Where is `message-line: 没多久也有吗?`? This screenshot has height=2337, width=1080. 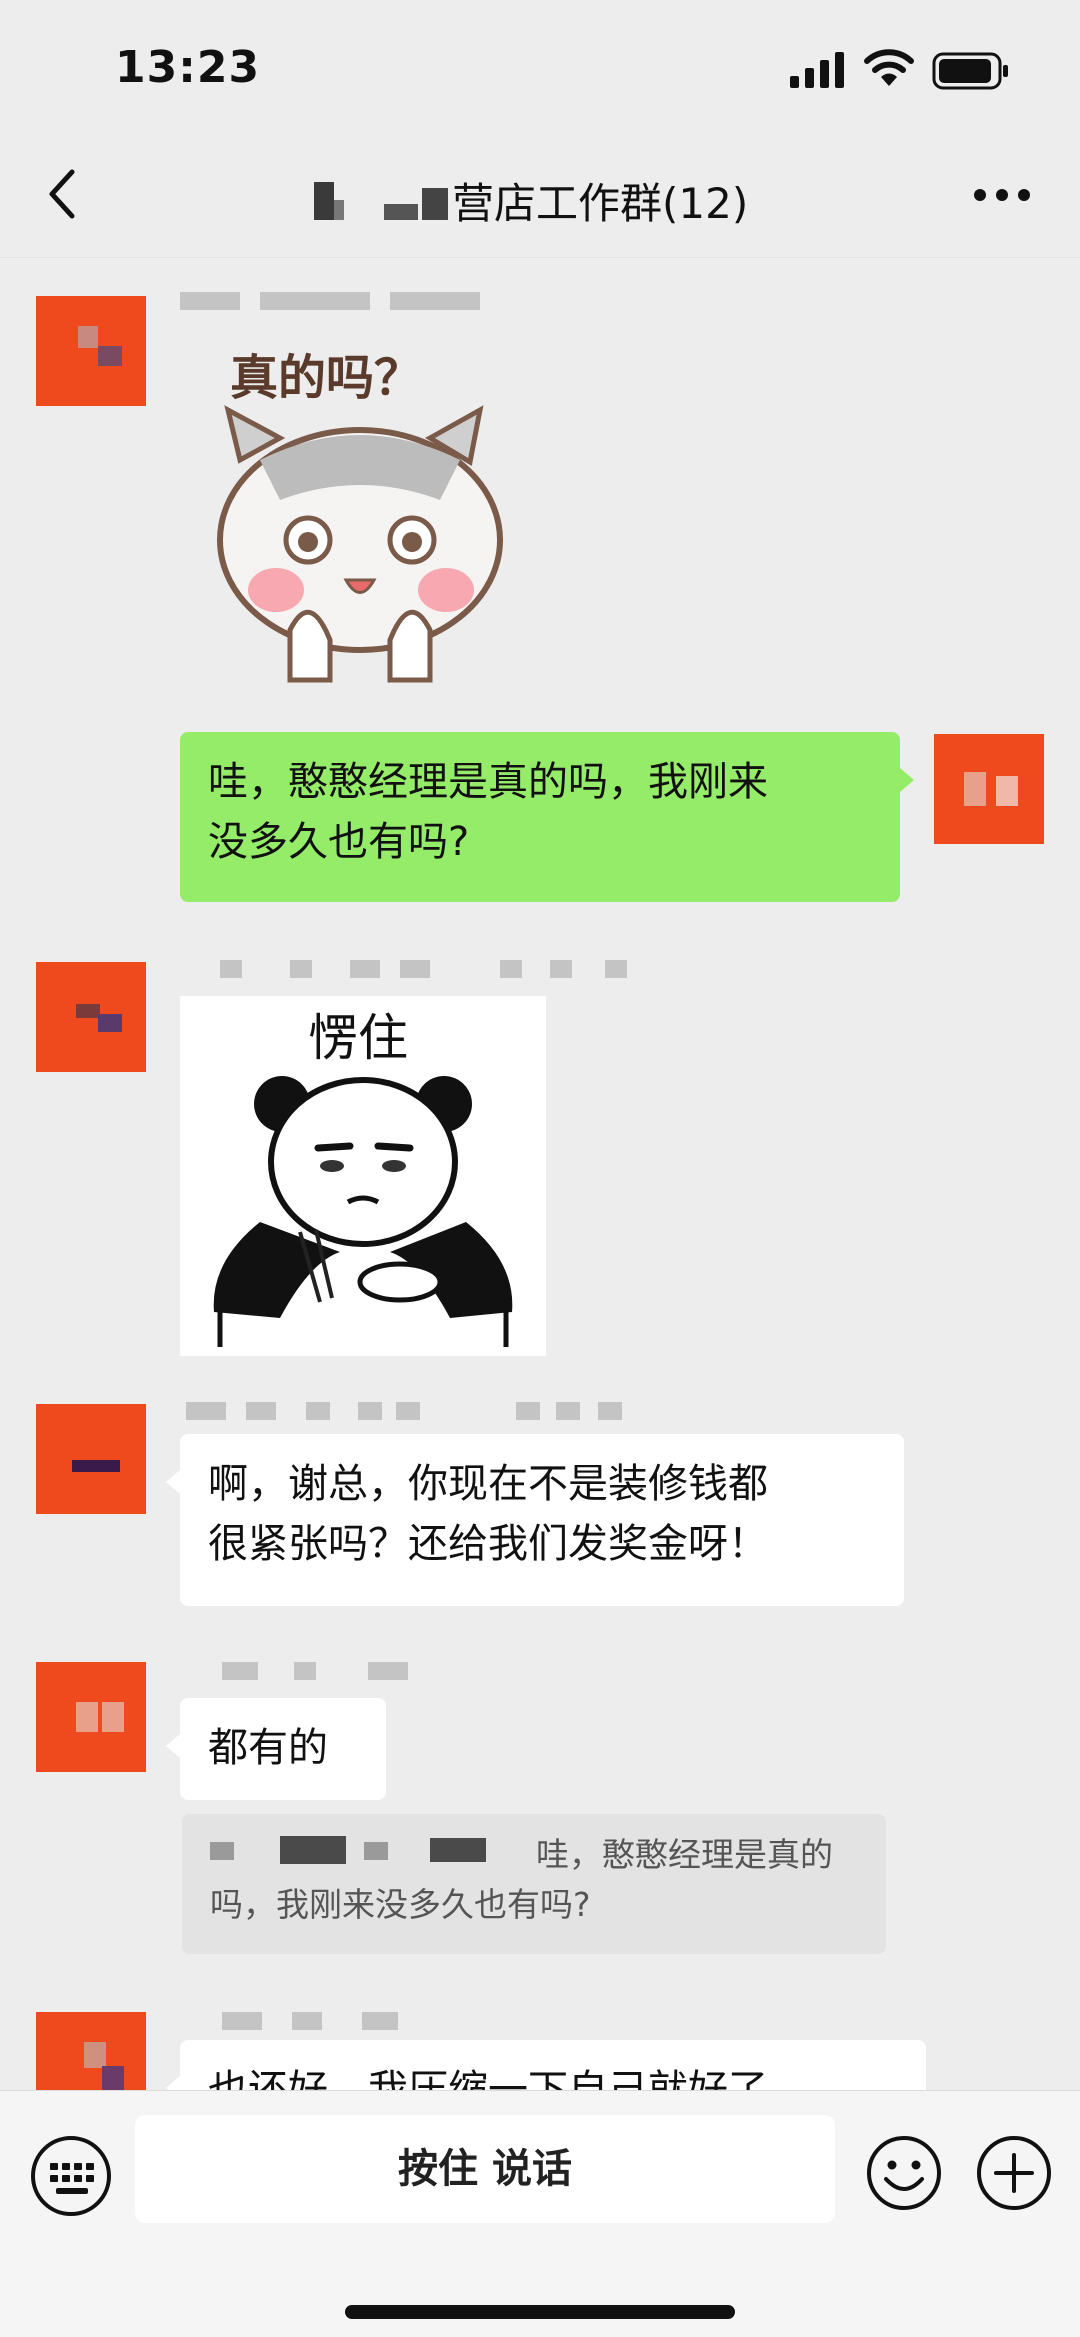
message-line: 没多久也有吗? is located at coordinates (339, 842).